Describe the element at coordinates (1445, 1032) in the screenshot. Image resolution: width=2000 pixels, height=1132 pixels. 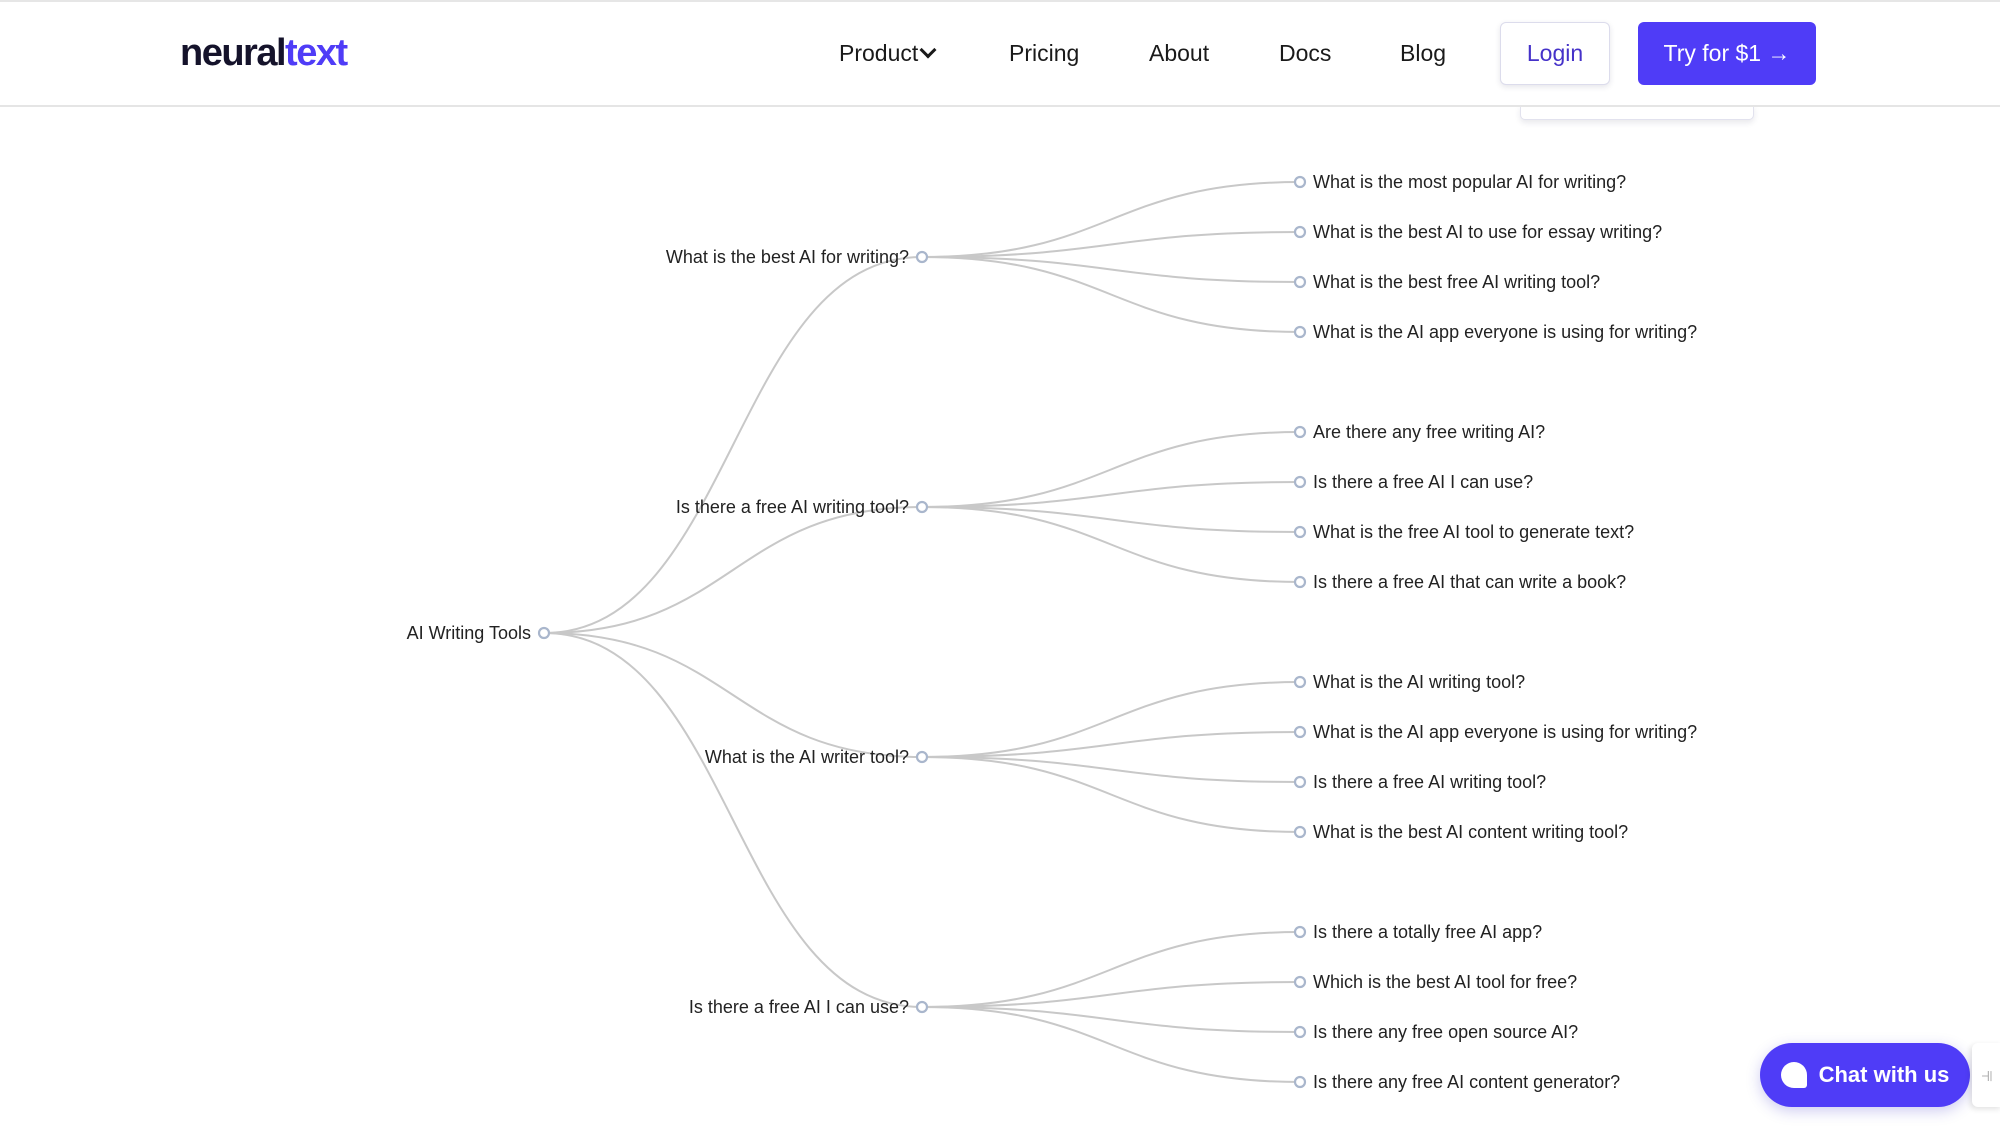
I see `node-label: Is there any free open source AI?` at that location.